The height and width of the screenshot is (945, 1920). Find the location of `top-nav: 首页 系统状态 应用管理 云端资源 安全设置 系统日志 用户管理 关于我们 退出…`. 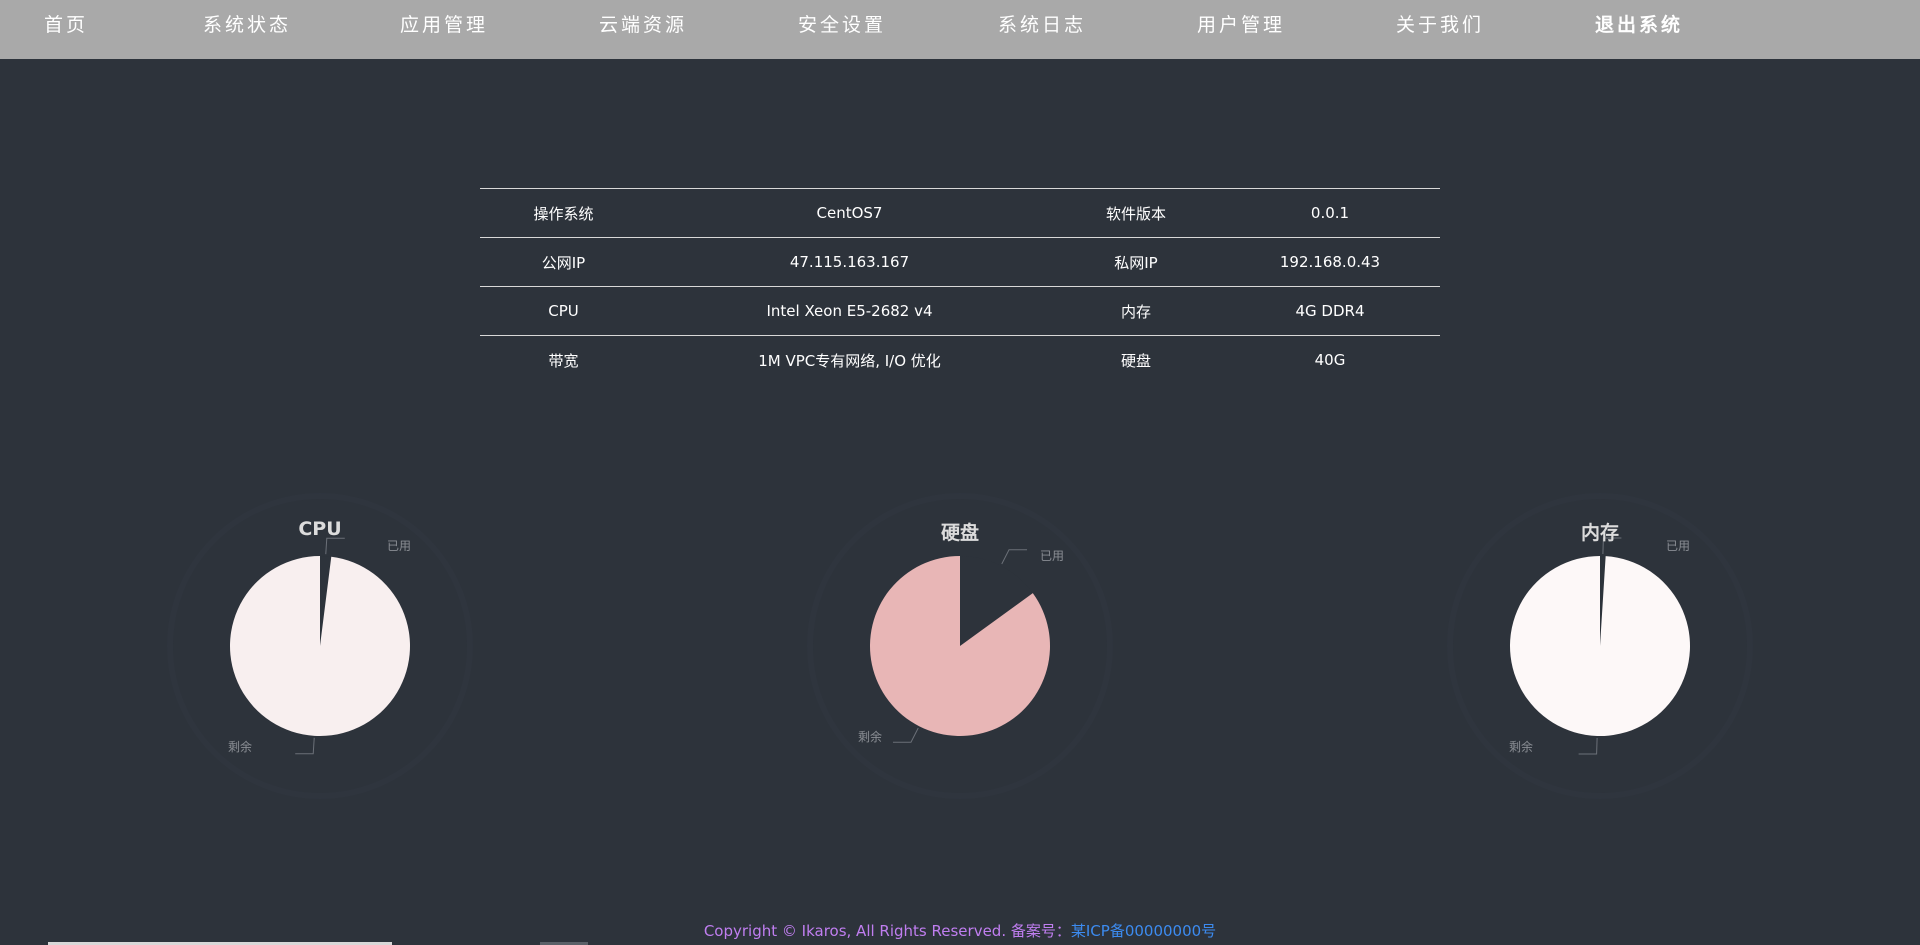

top-nav: 首页 系统状态 应用管理 云端资源 安全设置 系统日志 用户管理 关于我们 退出… is located at coordinates (960, 29).